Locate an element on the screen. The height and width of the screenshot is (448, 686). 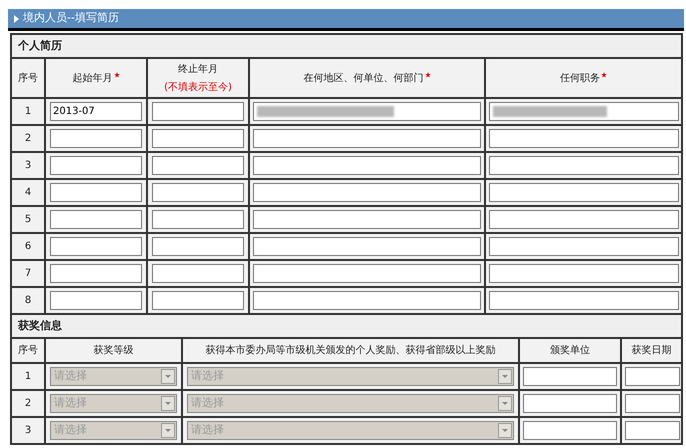
row-number: 7 is located at coordinates (28, 273).